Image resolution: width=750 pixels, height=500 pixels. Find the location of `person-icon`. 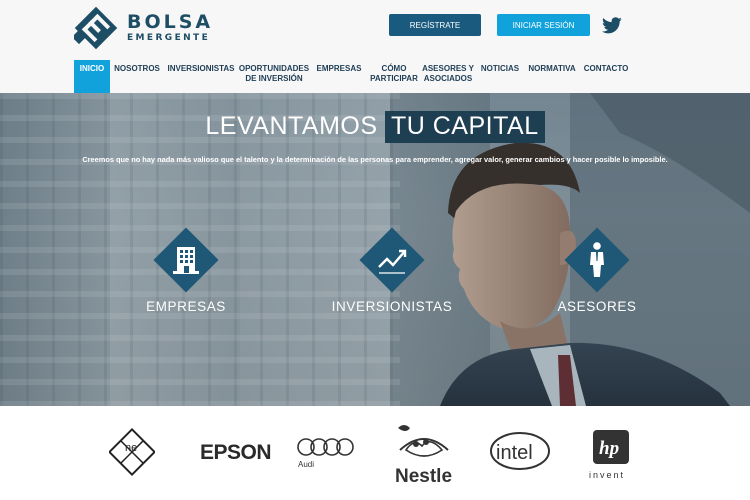

person-icon is located at coordinates (597, 259).